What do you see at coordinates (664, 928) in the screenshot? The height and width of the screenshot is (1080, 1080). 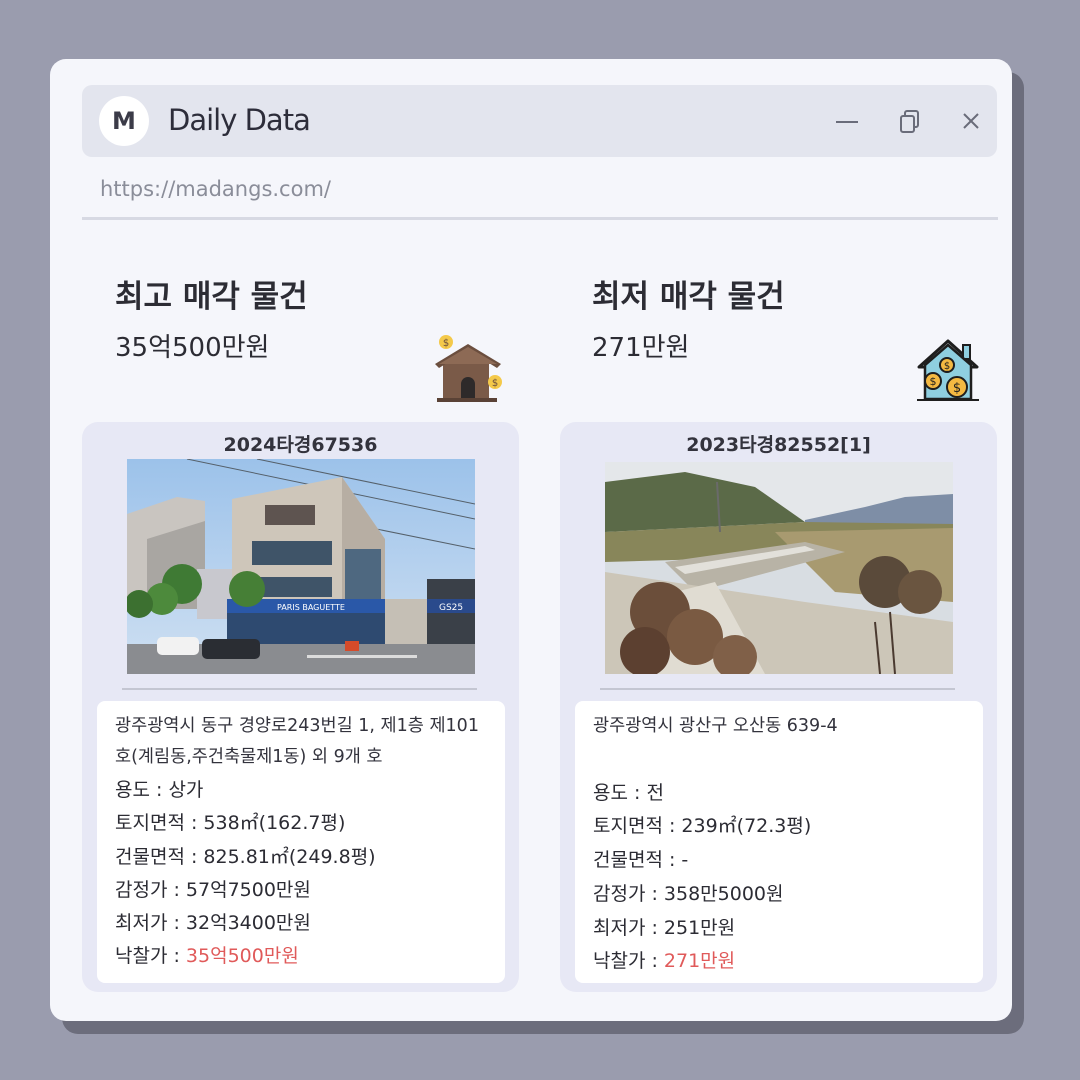 I see `lowest-minimum: 최저가 : 251만원` at bounding box center [664, 928].